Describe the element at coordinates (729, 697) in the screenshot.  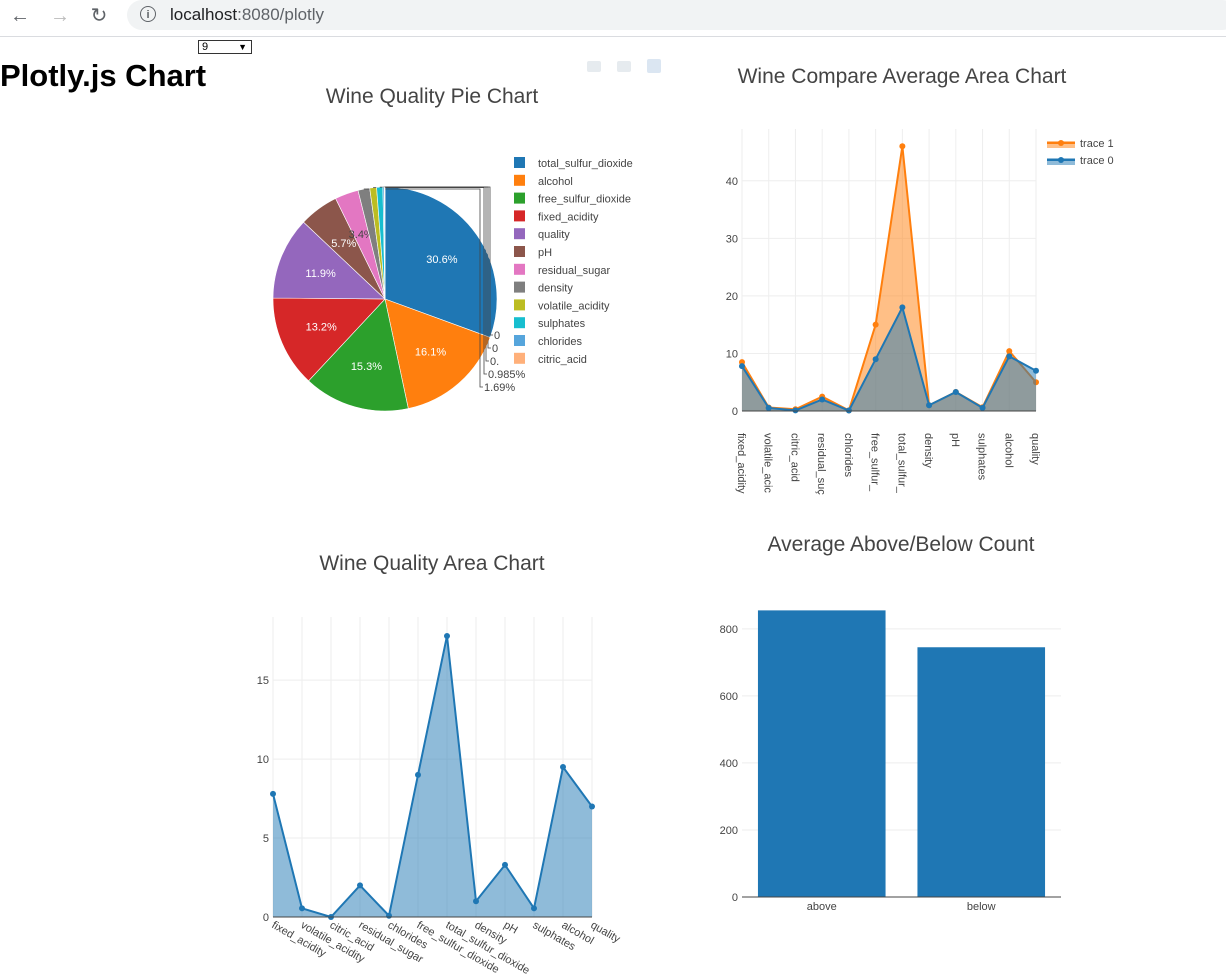
I see `y-tick-label: 600` at that location.